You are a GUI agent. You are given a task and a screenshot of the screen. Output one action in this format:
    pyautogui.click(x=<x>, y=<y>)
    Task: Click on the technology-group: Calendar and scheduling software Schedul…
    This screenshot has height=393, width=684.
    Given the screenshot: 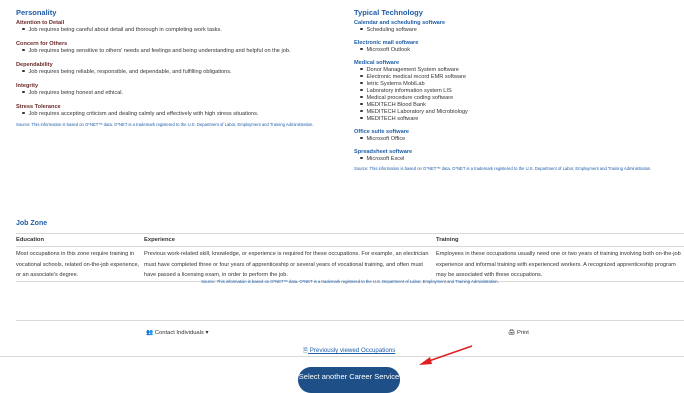 What is the action you would take?
    pyautogui.click(x=514, y=27)
    